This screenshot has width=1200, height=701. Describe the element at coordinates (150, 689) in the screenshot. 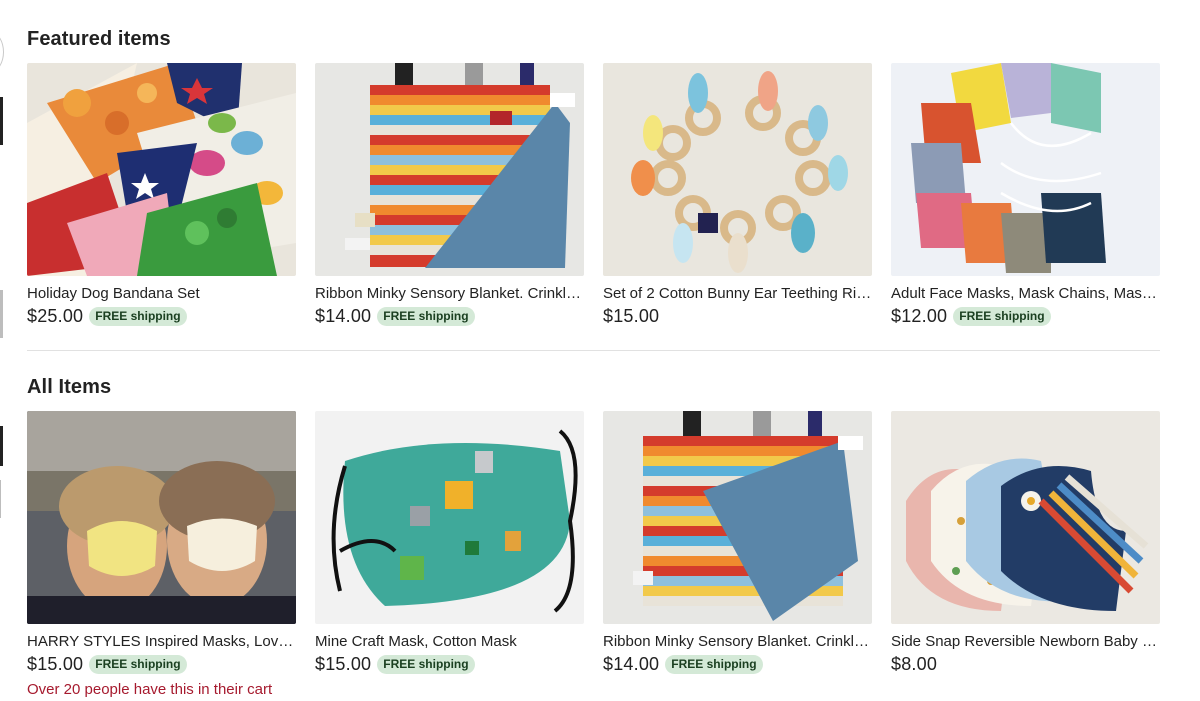

I see `cart-count-note: Over 20 people have this in their cart` at that location.